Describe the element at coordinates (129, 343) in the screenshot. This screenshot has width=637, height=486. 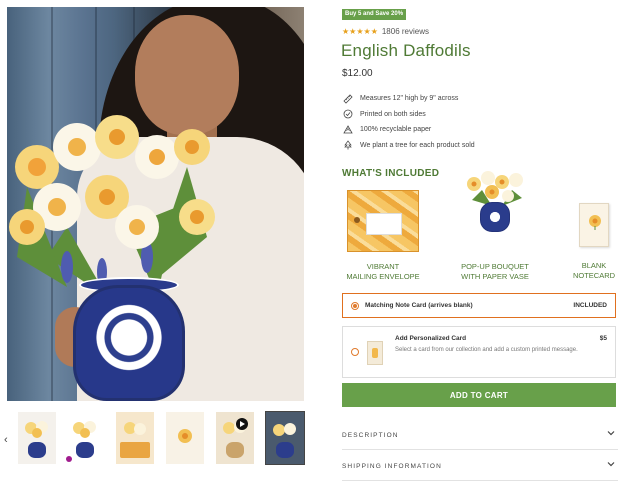
I see `blue-white-vase` at that location.